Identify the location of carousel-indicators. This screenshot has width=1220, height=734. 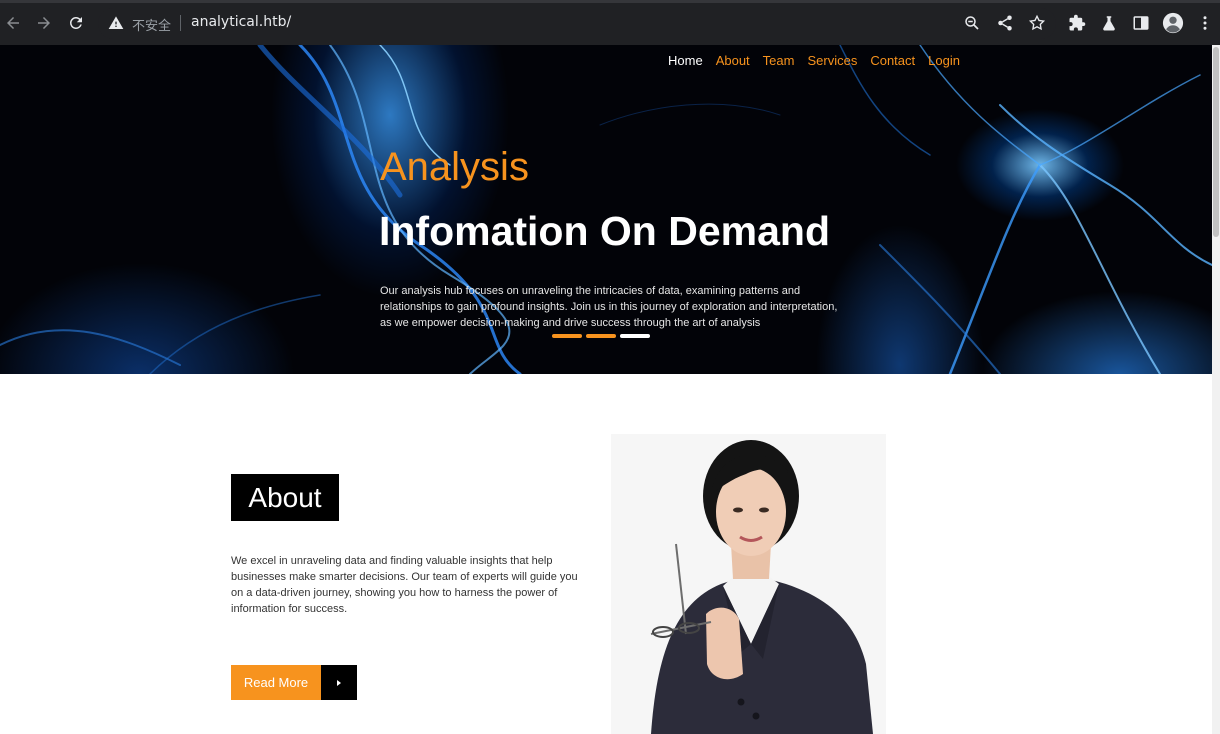
(601, 336).